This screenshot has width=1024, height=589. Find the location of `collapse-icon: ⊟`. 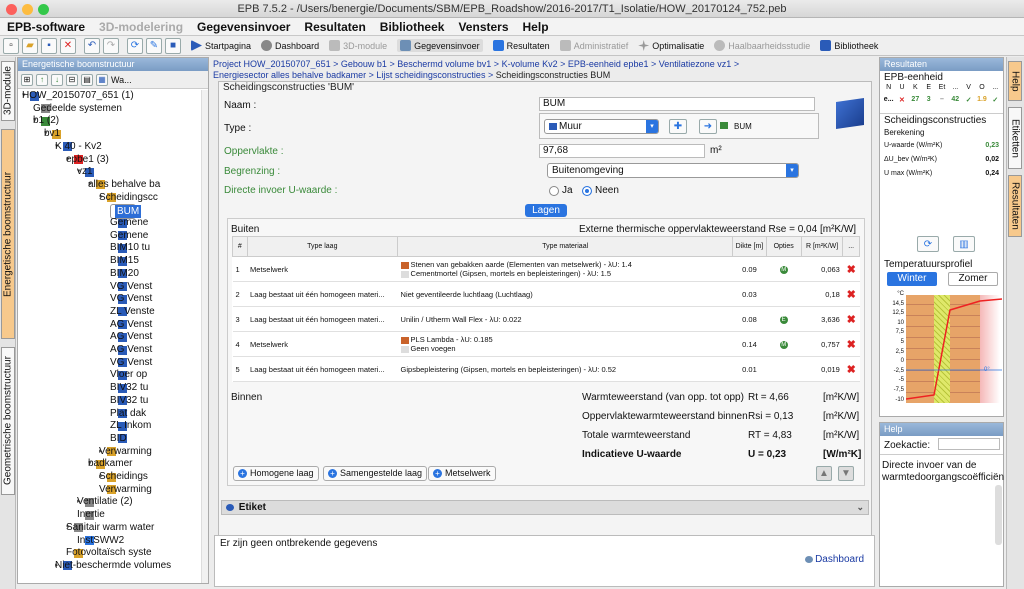

collapse-icon: ⊟ is located at coordinates (72, 79).